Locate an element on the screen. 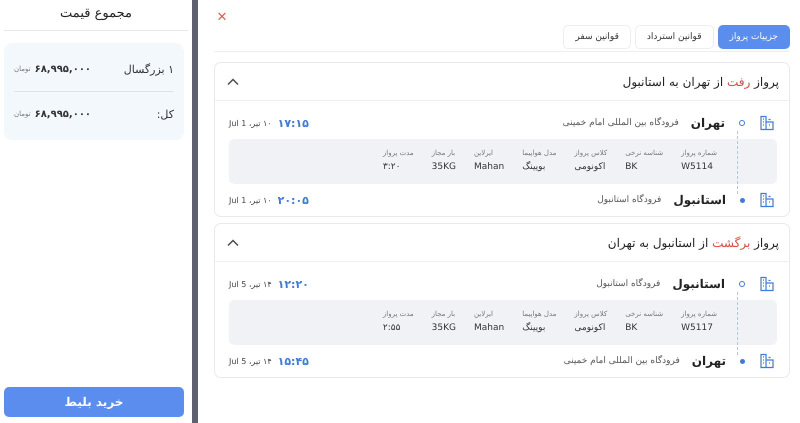 This screenshot has width=800, height=423. panel-title: مجموع قیمت is located at coordinates (96, 15).